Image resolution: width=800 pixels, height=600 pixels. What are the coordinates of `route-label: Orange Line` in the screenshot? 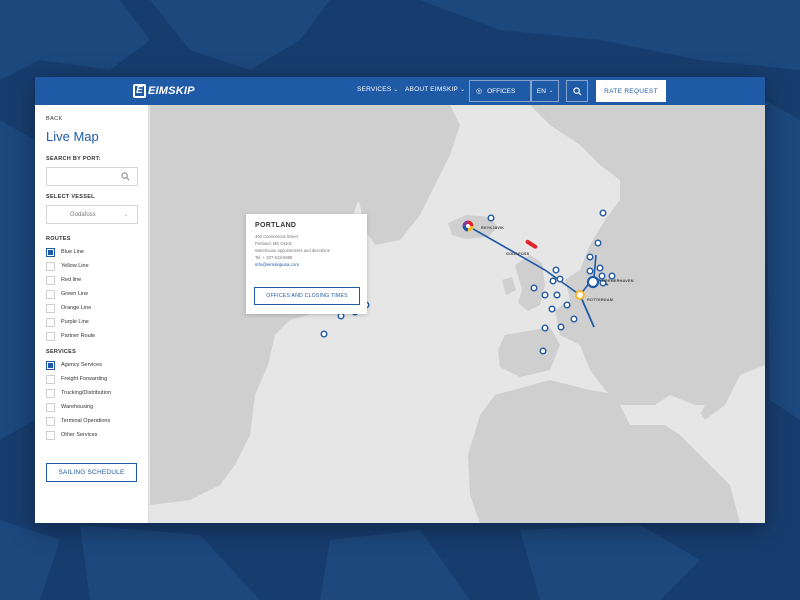 It's located at (76, 308).